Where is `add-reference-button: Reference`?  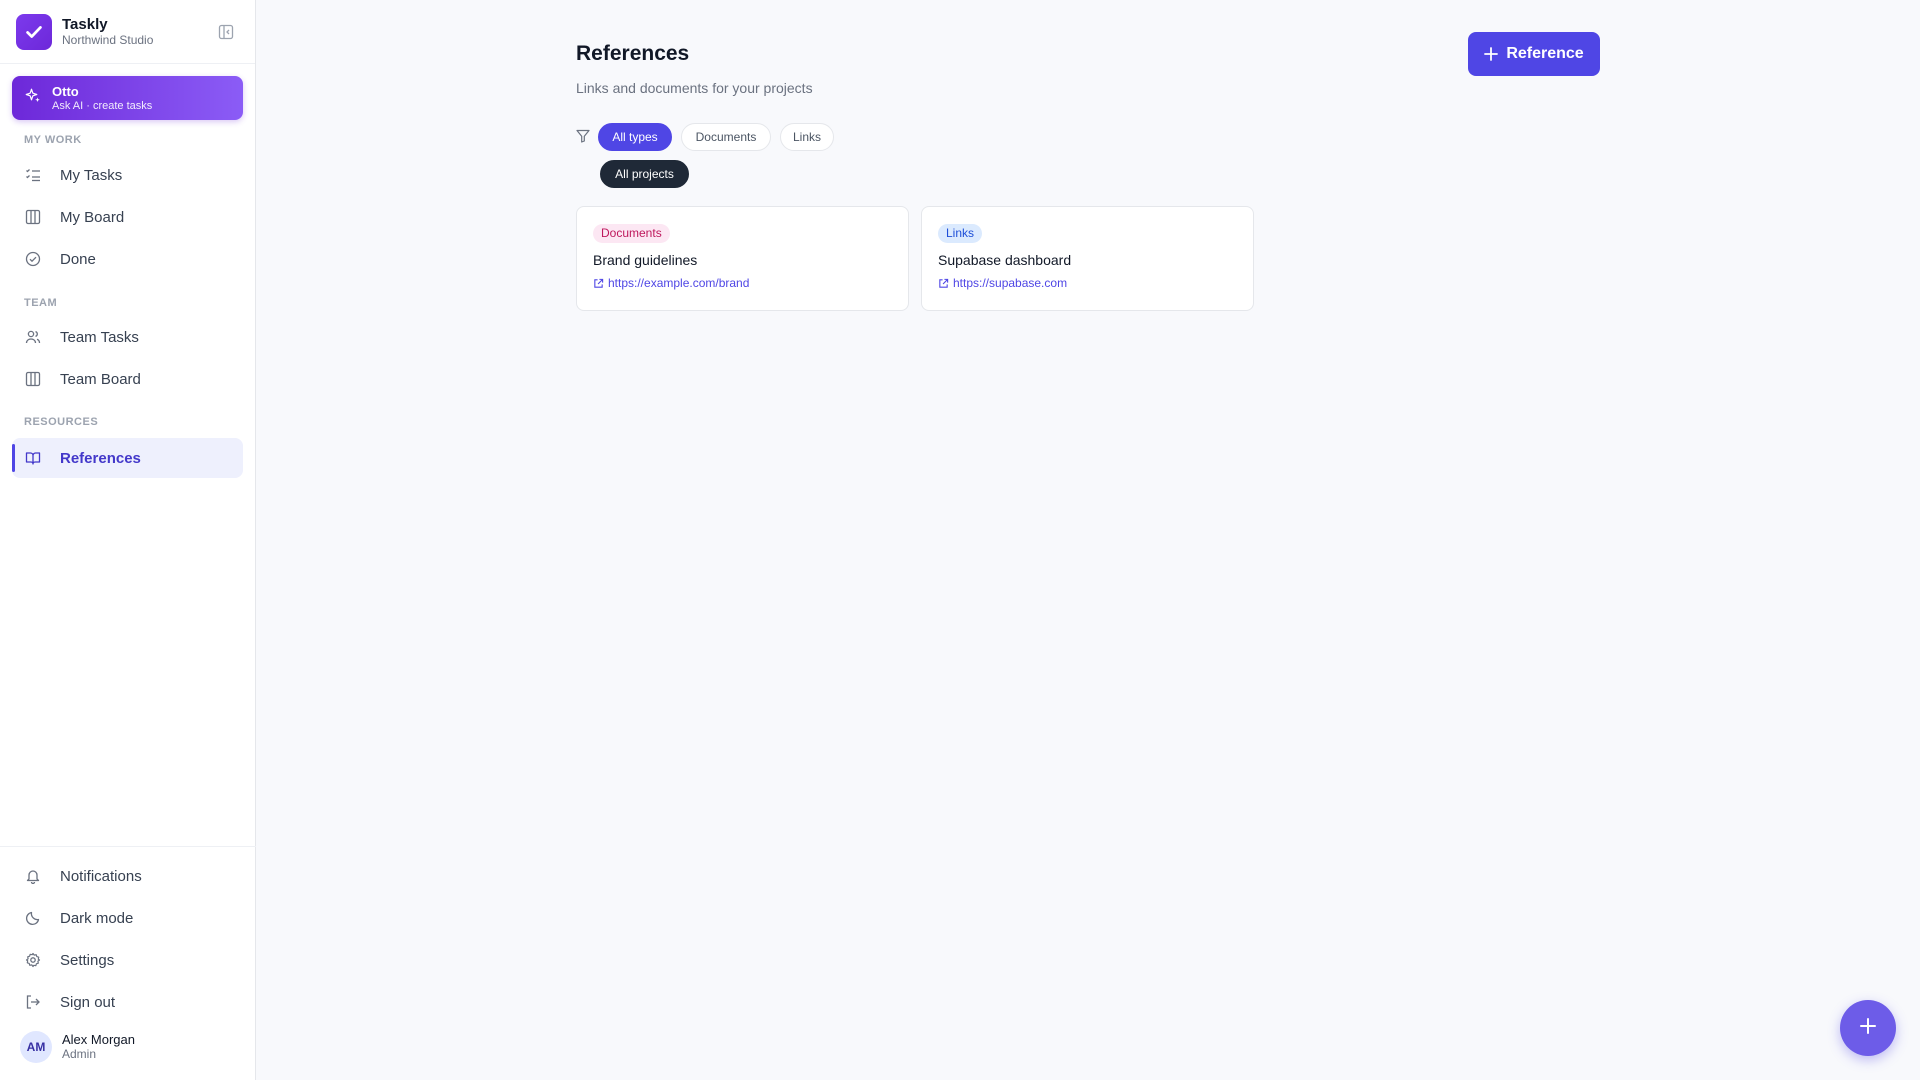 add-reference-button: Reference is located at coordinates (1534, 54).